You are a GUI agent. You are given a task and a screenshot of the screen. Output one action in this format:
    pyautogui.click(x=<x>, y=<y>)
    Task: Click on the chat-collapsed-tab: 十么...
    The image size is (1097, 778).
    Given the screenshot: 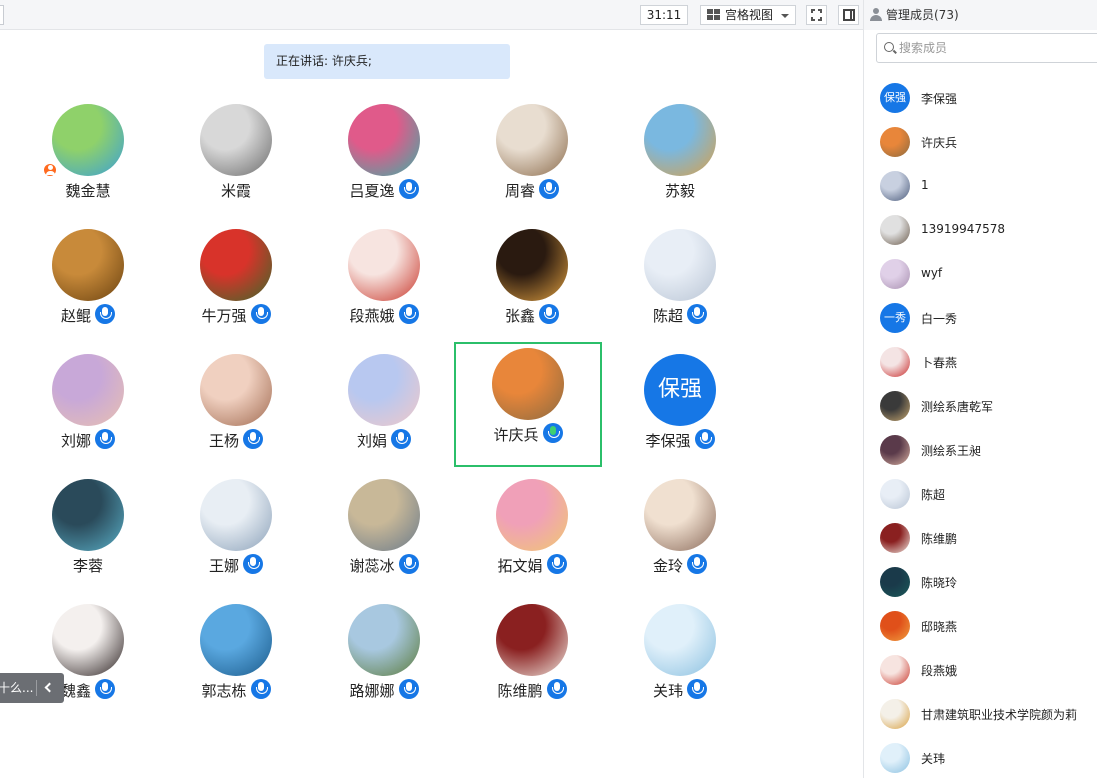 What is the action you would take?
    pyautogui.click(x=32, y=688)
    